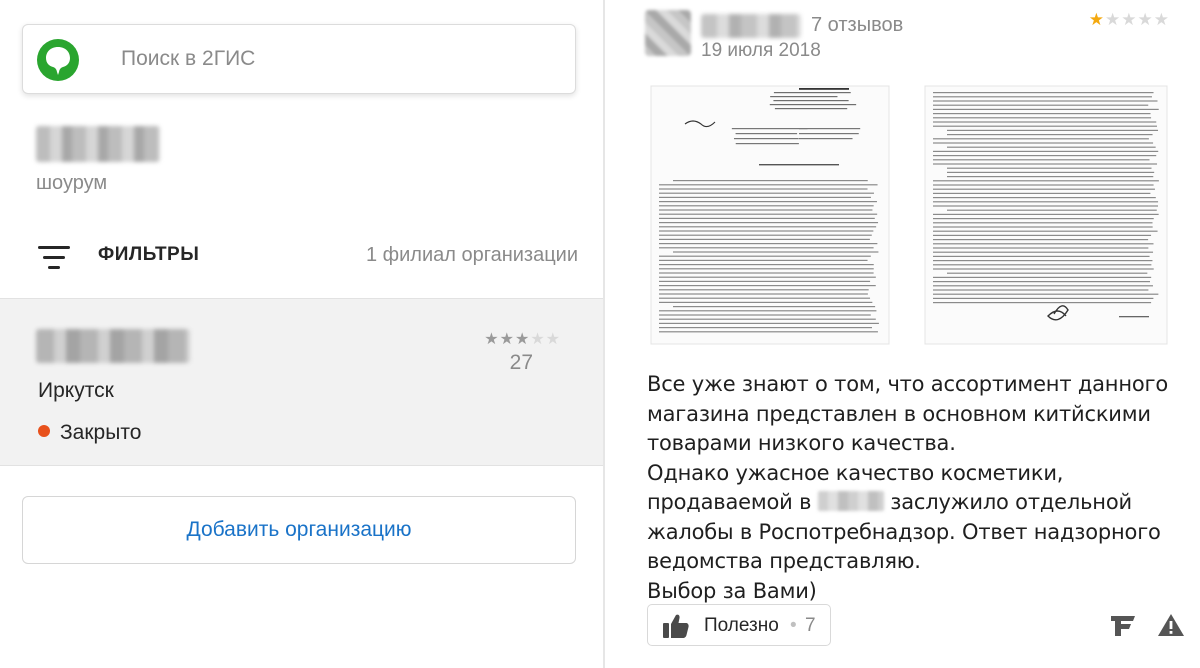 Image resolution: width=1200 pixels, height=668 pixels. I want to click on branch-status: Закрыто, so click(89, 433).